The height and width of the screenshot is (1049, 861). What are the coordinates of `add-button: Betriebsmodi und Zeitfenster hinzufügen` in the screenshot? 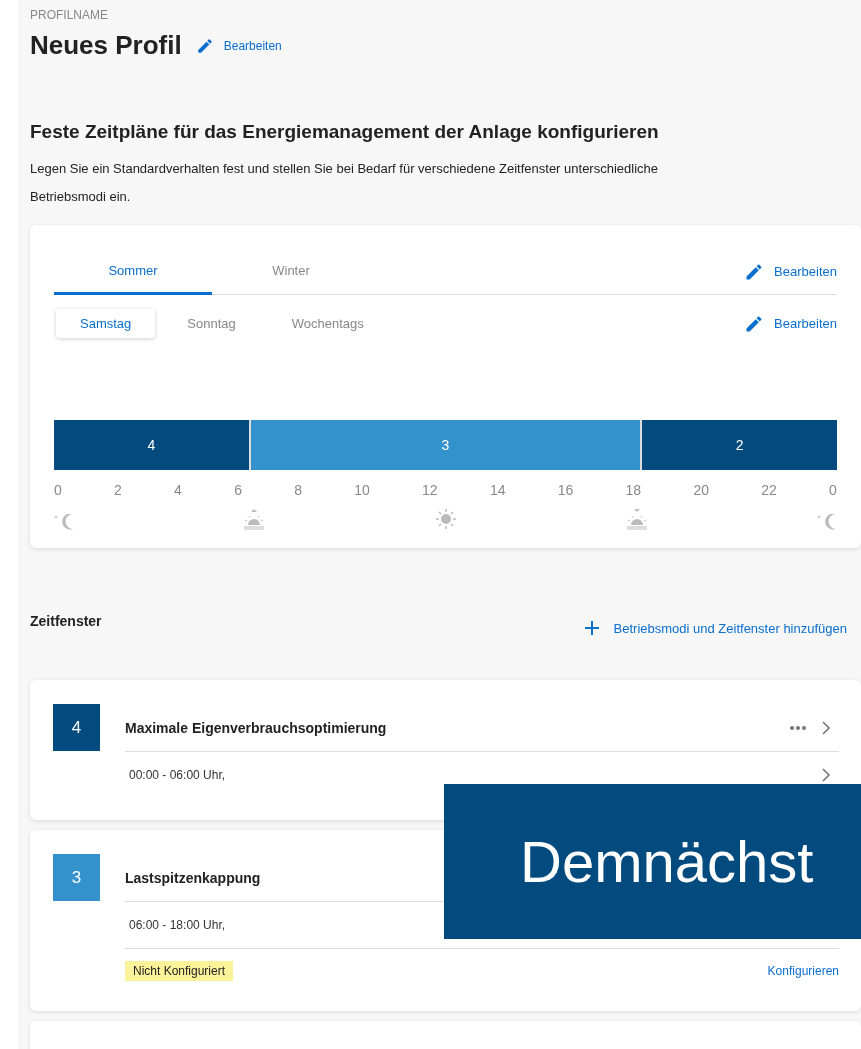 It's located at (715, 628).